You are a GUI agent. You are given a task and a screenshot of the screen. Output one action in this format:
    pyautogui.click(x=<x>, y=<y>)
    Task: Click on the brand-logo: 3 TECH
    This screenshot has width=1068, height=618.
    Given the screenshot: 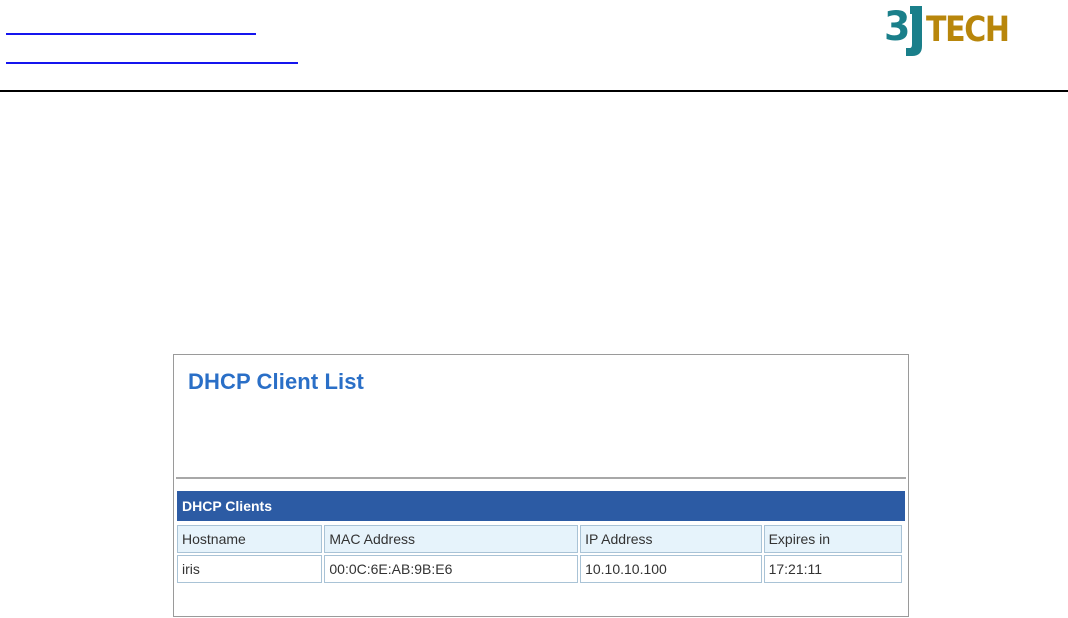 What is the action you would take?
    pyautogui.click(x=950, y=30)
    